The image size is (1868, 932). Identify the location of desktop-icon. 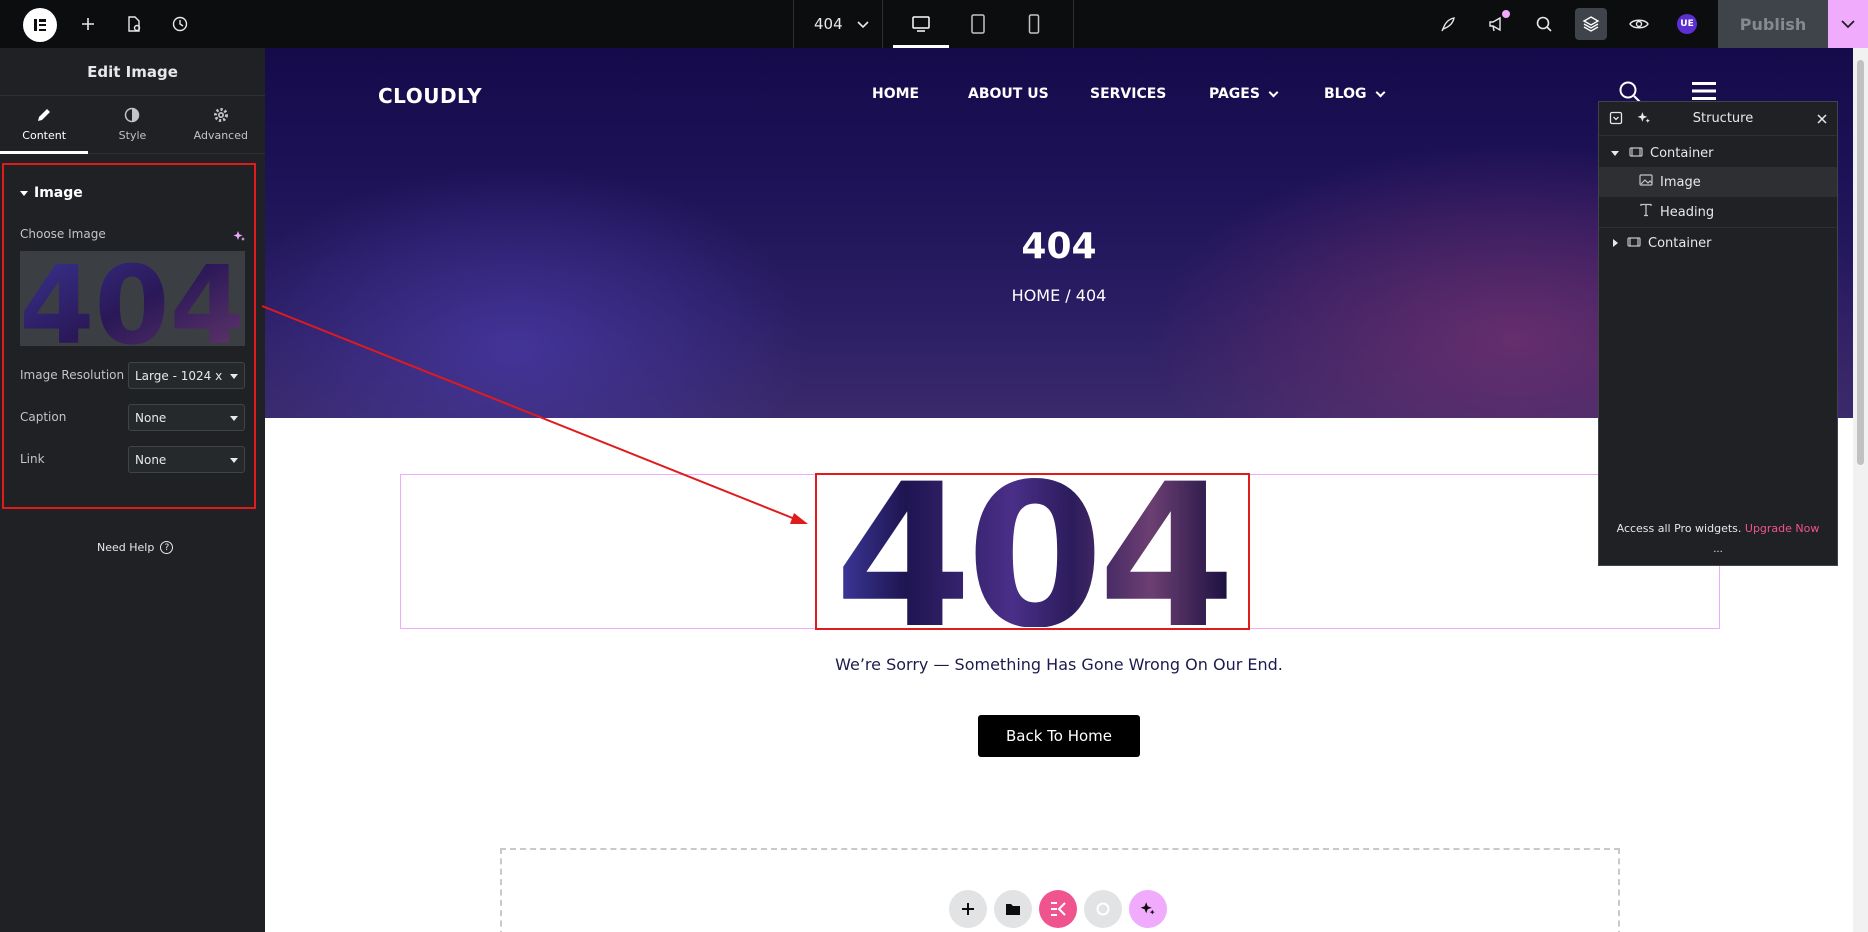
(921, 24).